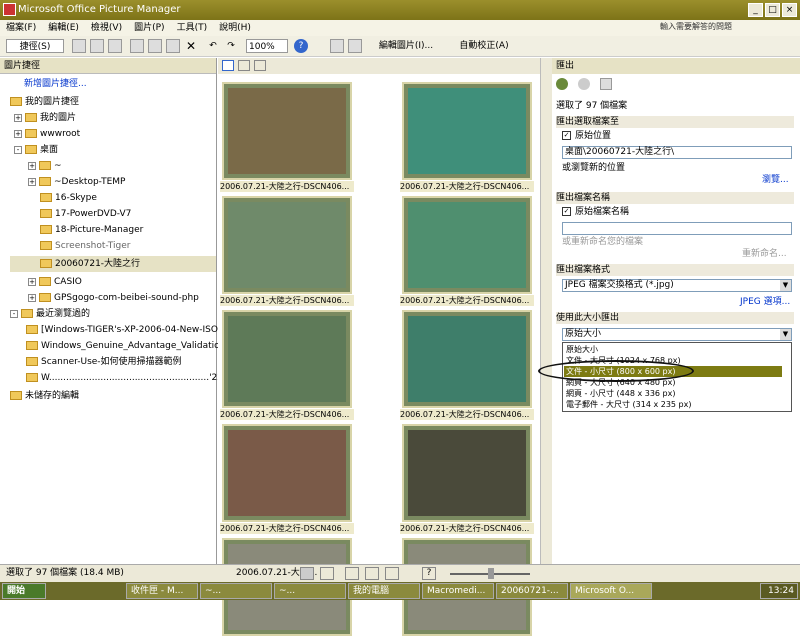 The width and height of the screenshot is (800, 636). I want to click on tree-item: Scanner-Use-如何使用掃描器範例, so click(104, 362).